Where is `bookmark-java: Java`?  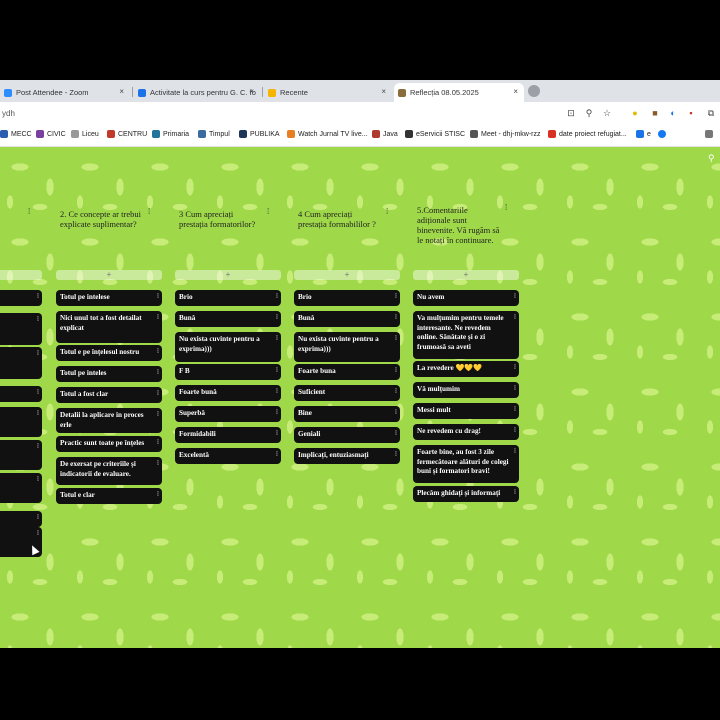 bookmark-java: Java is located at coordinates (385, 134).